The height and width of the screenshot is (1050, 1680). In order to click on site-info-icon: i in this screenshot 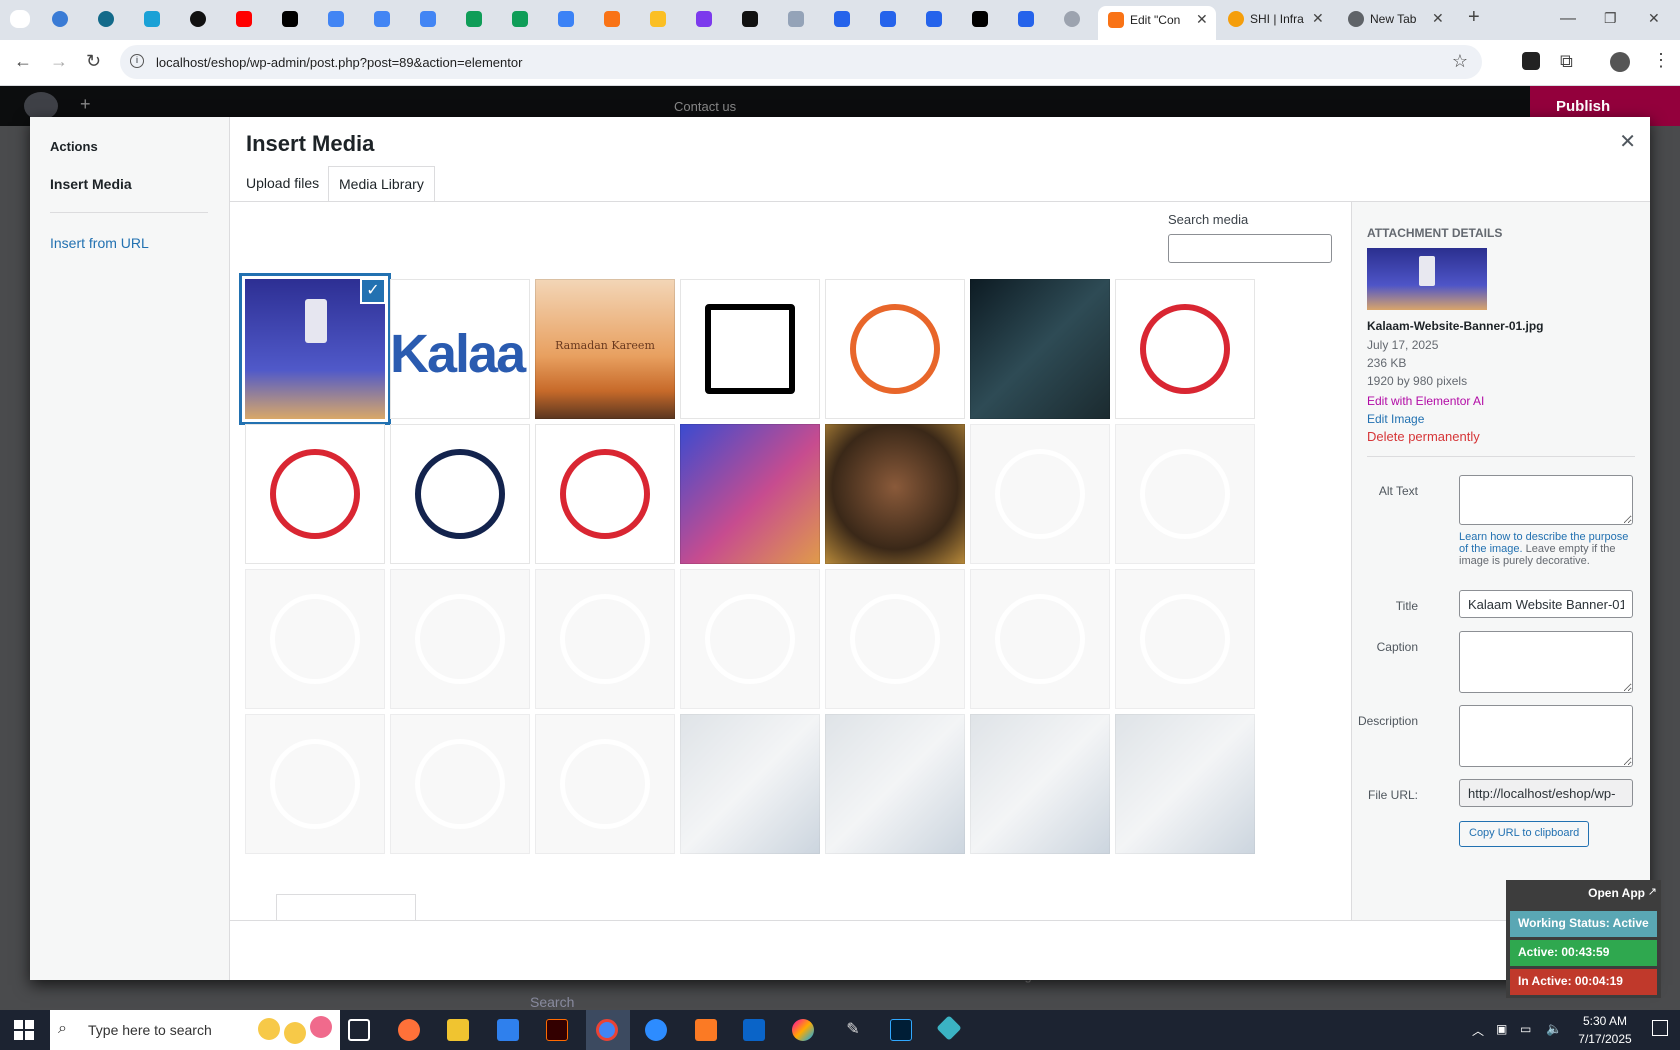, I will do `click(137, 61)`.